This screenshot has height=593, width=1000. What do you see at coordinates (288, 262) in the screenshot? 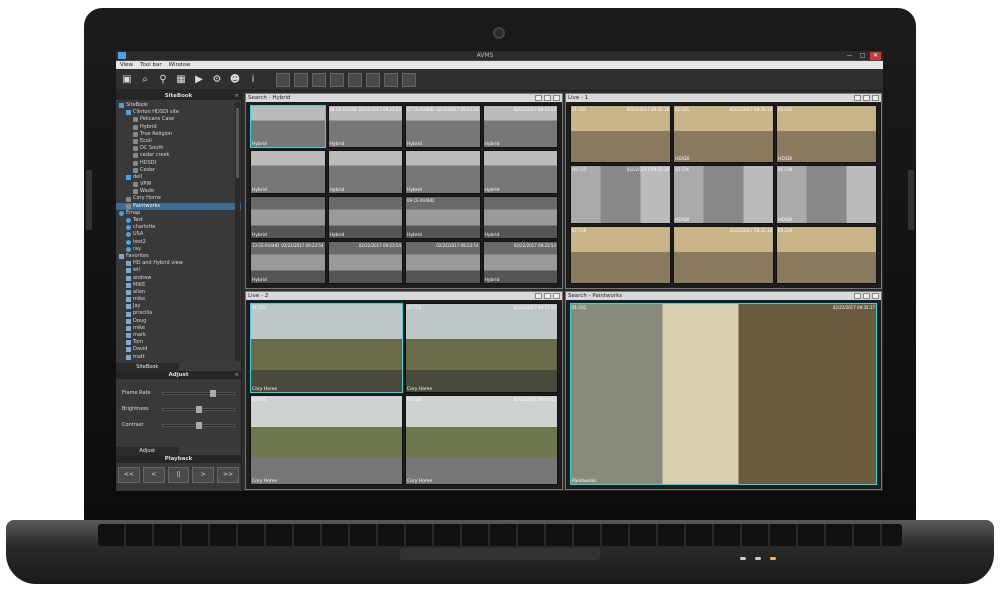
I see `camera-tile: 13 CE-XV4HD 02/22/2017 09:23:54 Hybrid` at bounding box center [288, 262].